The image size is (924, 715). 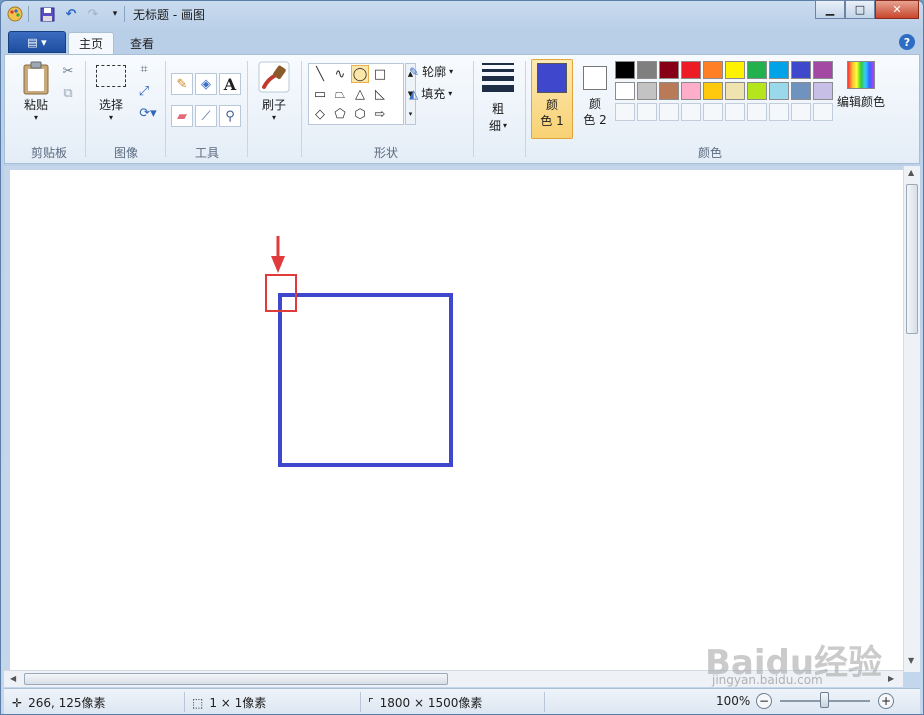 I want to click on zoom-out-button: −, so click(x=764, y=701).